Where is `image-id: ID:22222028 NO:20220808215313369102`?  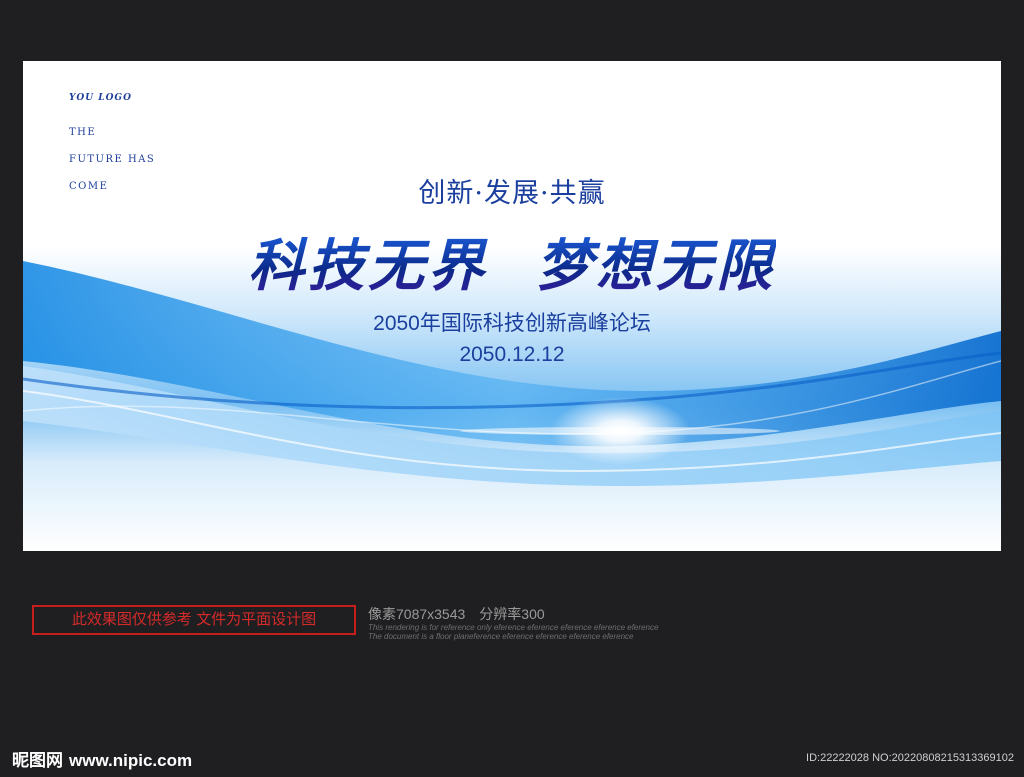 image-id: ID:22222028 NO:20220808215313369102 is located at coordinates (910, 758).